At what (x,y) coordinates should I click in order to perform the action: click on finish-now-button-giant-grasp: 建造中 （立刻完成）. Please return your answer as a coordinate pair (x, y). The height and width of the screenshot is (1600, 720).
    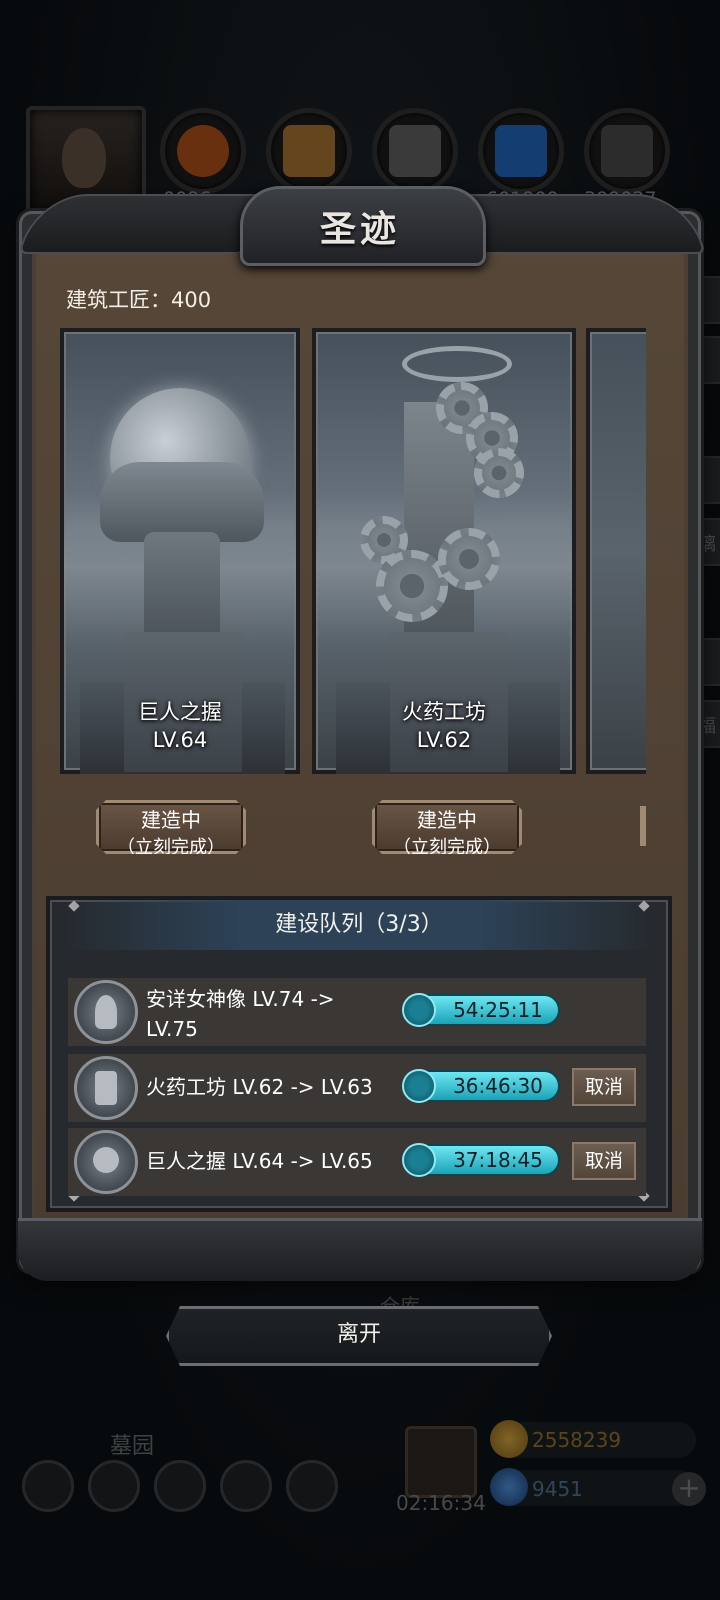
    Looking at the image, I should click on (171, 827).